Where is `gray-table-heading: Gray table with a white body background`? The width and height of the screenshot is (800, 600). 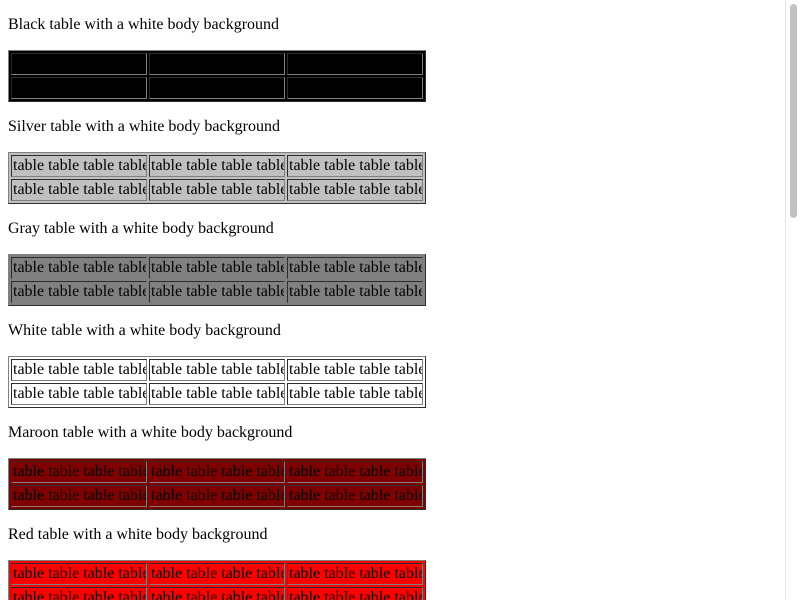
gray-table-heading: Gray table with a white body background is located at coordinates (141, 228).